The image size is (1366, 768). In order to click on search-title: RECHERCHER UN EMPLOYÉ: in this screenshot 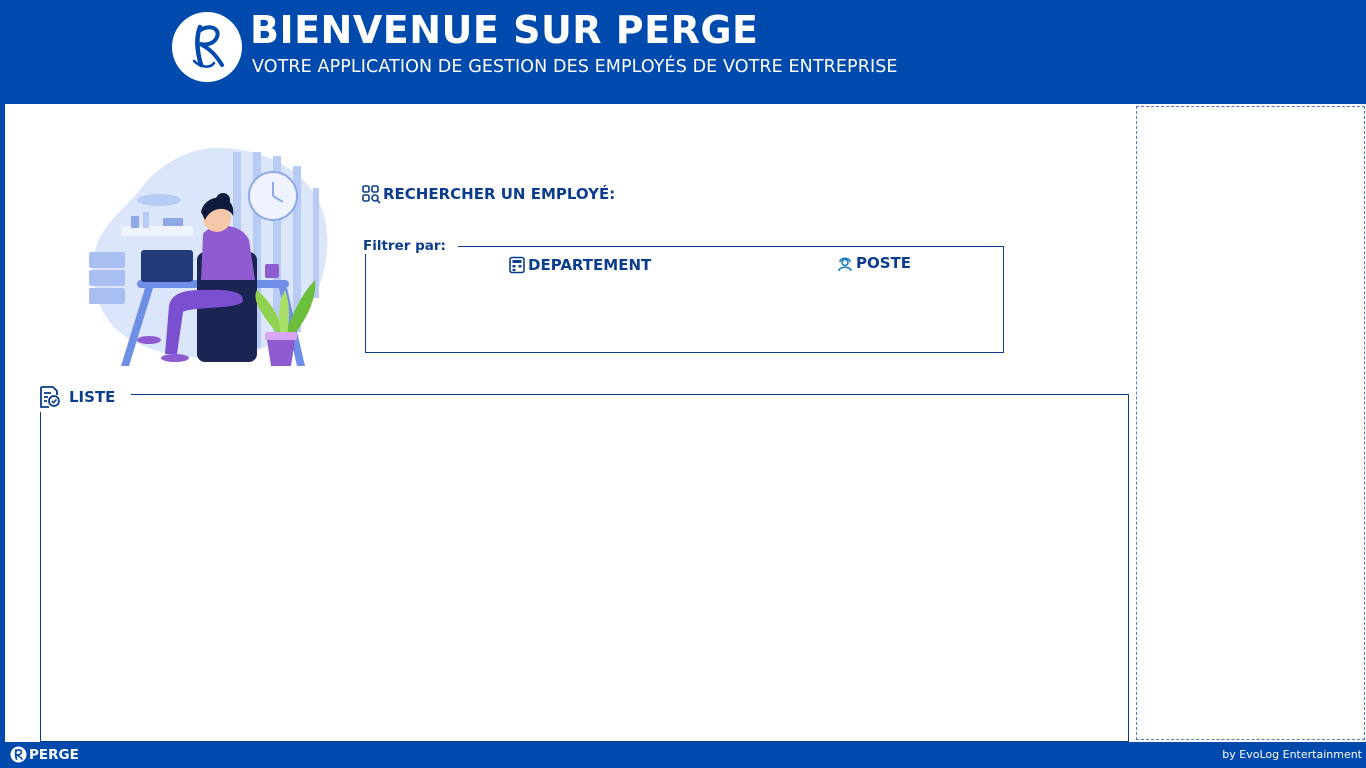, I will do `click(488, 194)`.